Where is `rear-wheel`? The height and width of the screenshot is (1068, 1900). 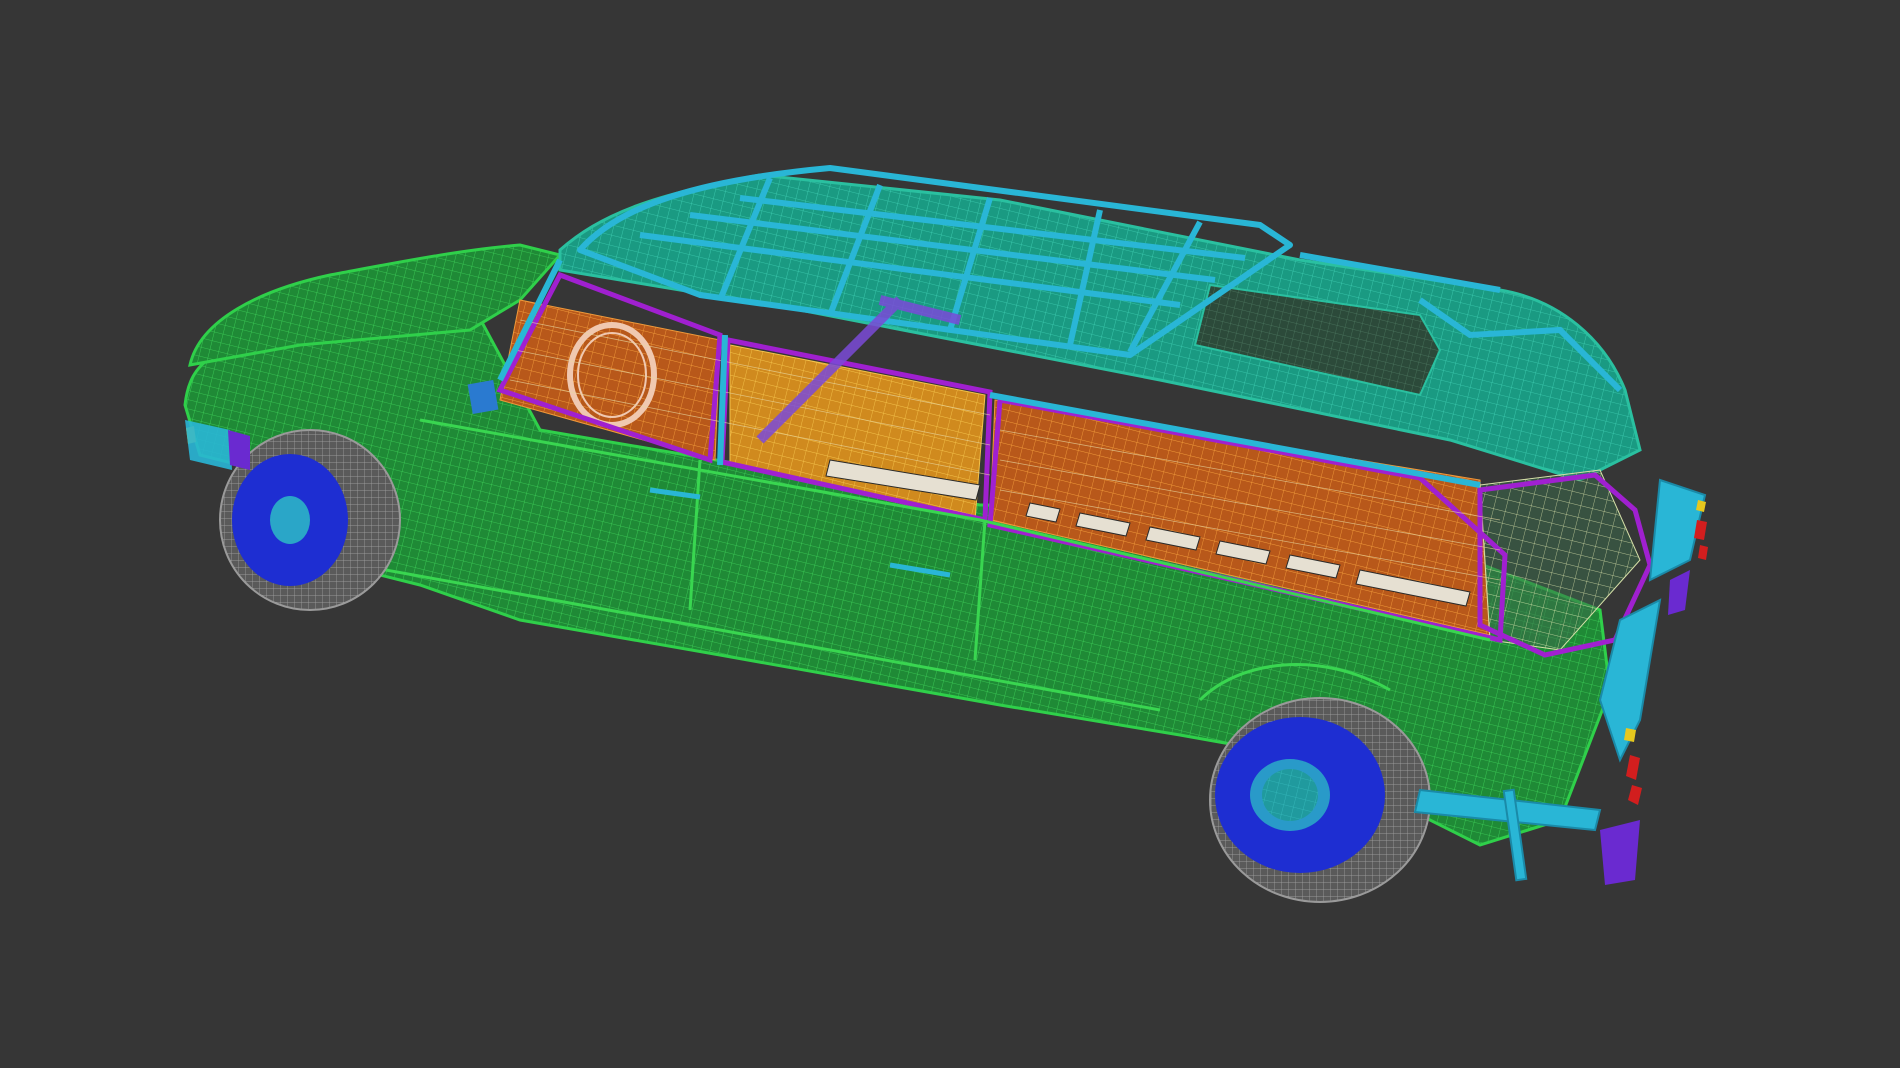 rear-wheel is located at coordinates (1320, 800).